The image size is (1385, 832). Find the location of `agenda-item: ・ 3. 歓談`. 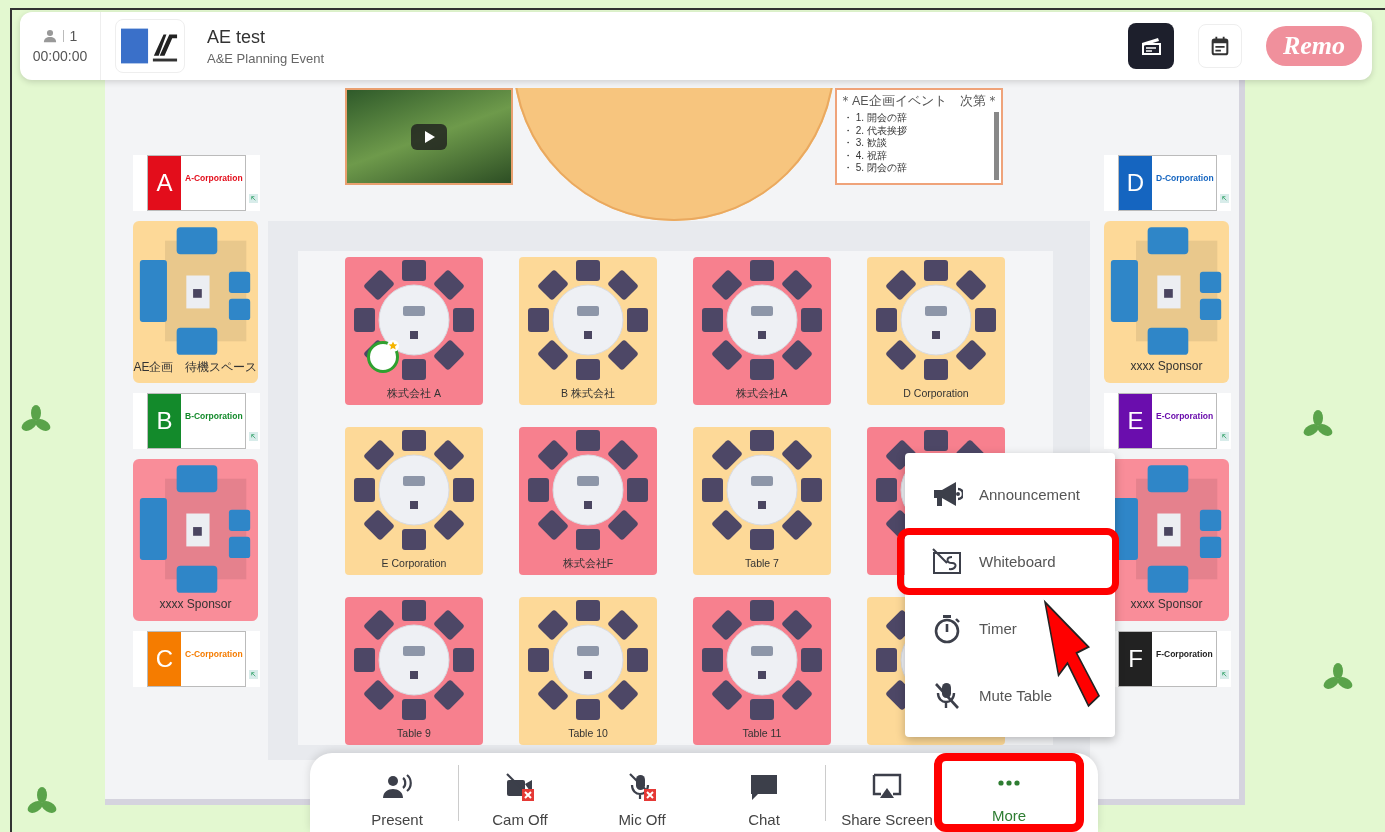

agenda-item: ・ 3. 歓談 is located at coordinates (865, 143).